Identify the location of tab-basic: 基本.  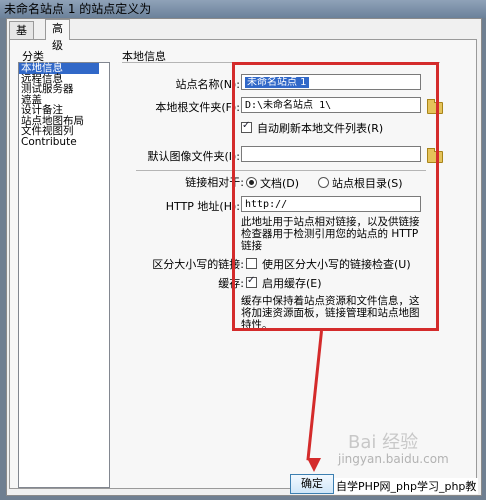
(21, 37).